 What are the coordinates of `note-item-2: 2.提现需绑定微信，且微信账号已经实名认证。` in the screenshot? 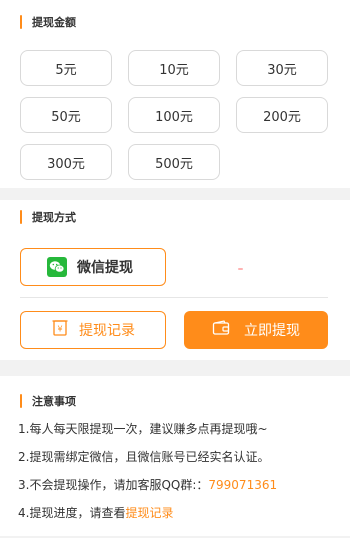 It's located at (144, 457).